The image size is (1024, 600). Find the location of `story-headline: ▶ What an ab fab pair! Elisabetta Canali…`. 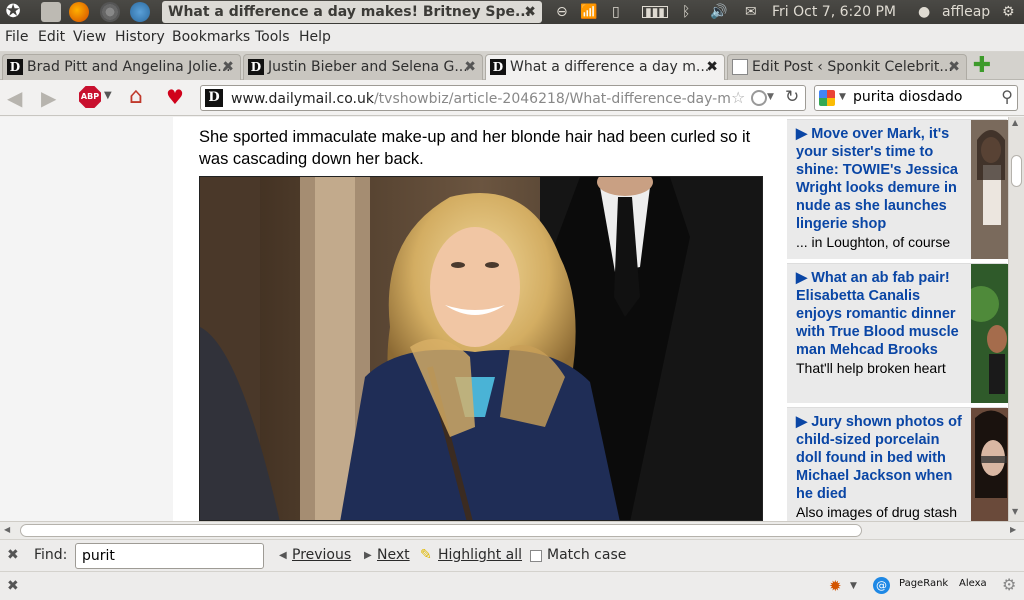

story-headline: ▶ What an ab fab pair! Elisabetta Canali… is located at coordinates (881, 323).